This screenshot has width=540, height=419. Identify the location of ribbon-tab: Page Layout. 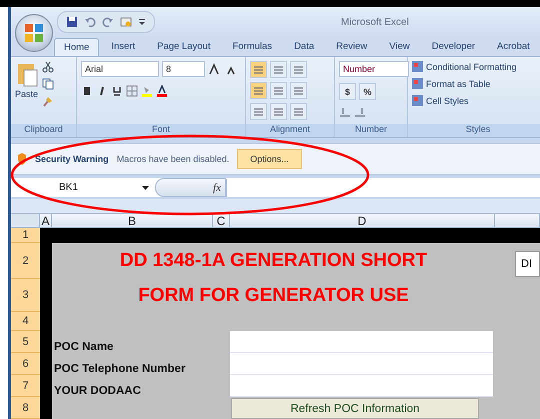
(183, 46).